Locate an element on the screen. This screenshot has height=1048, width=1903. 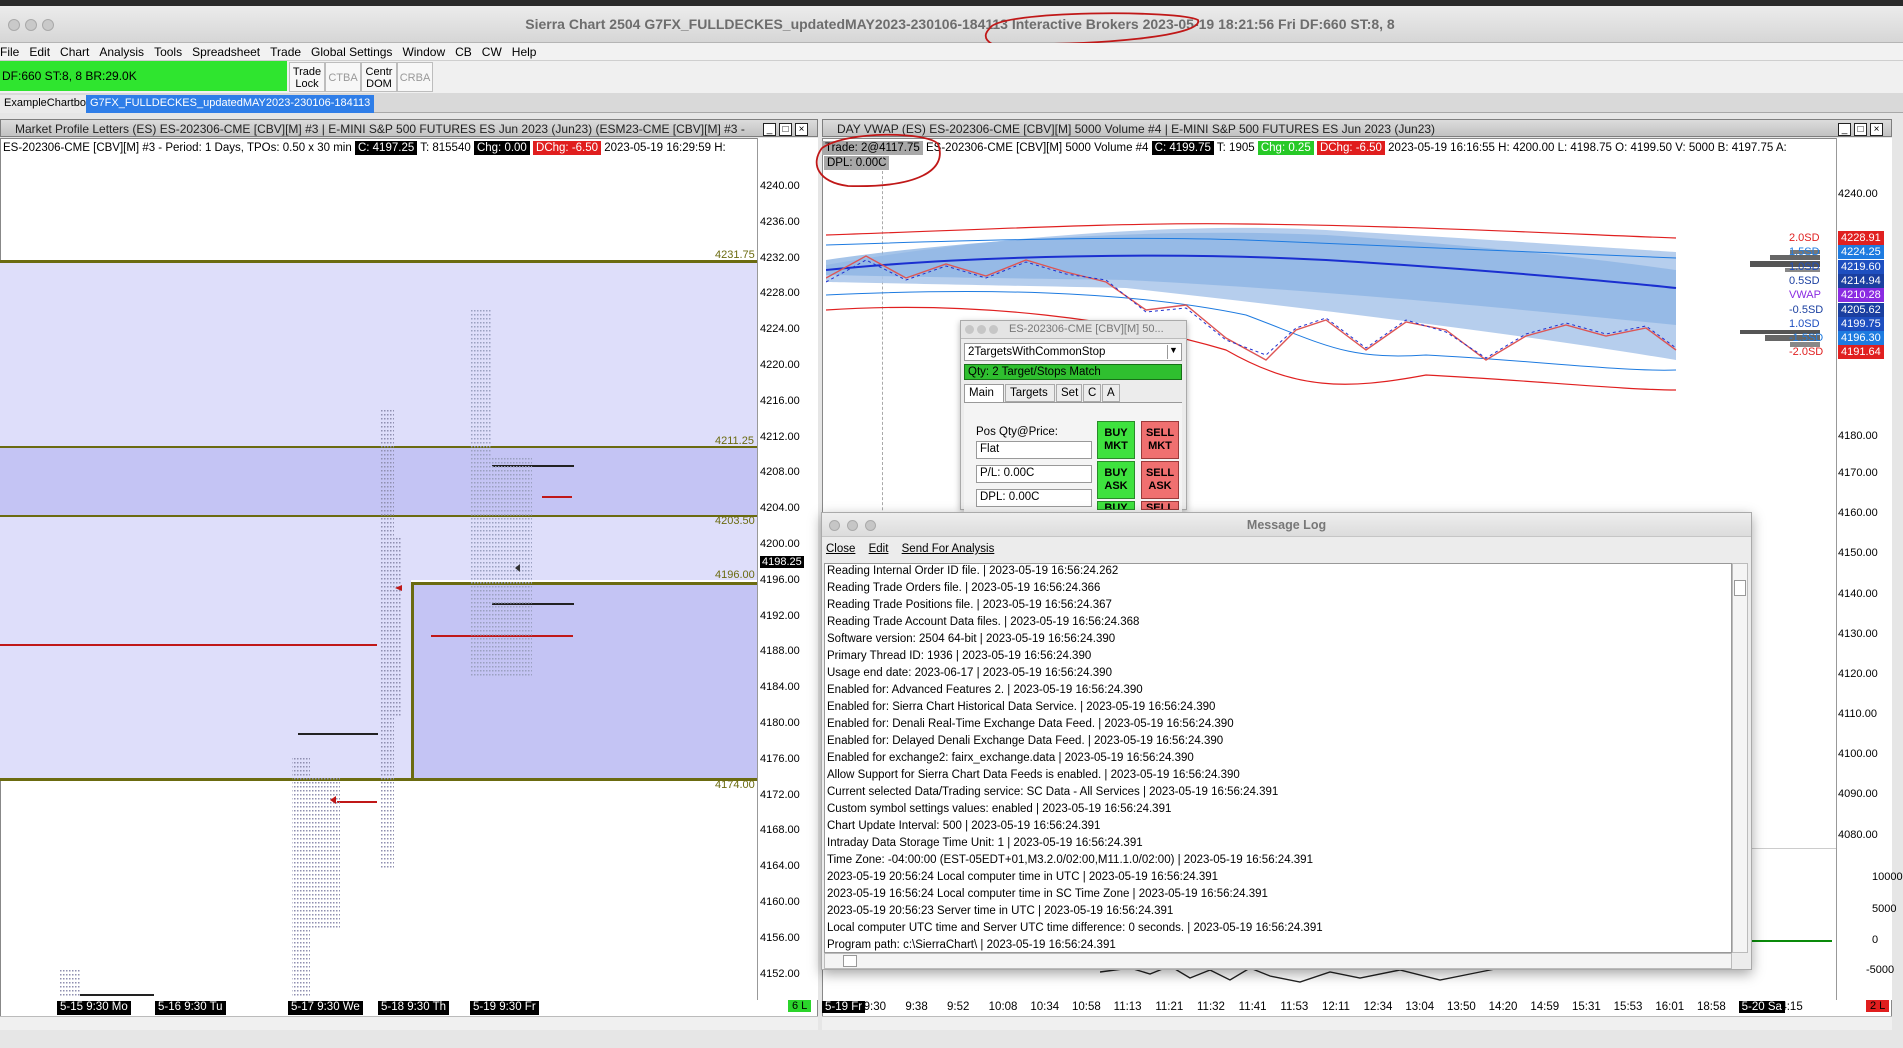
time-label: 15:31 is located at coordinates (1586, 1007).